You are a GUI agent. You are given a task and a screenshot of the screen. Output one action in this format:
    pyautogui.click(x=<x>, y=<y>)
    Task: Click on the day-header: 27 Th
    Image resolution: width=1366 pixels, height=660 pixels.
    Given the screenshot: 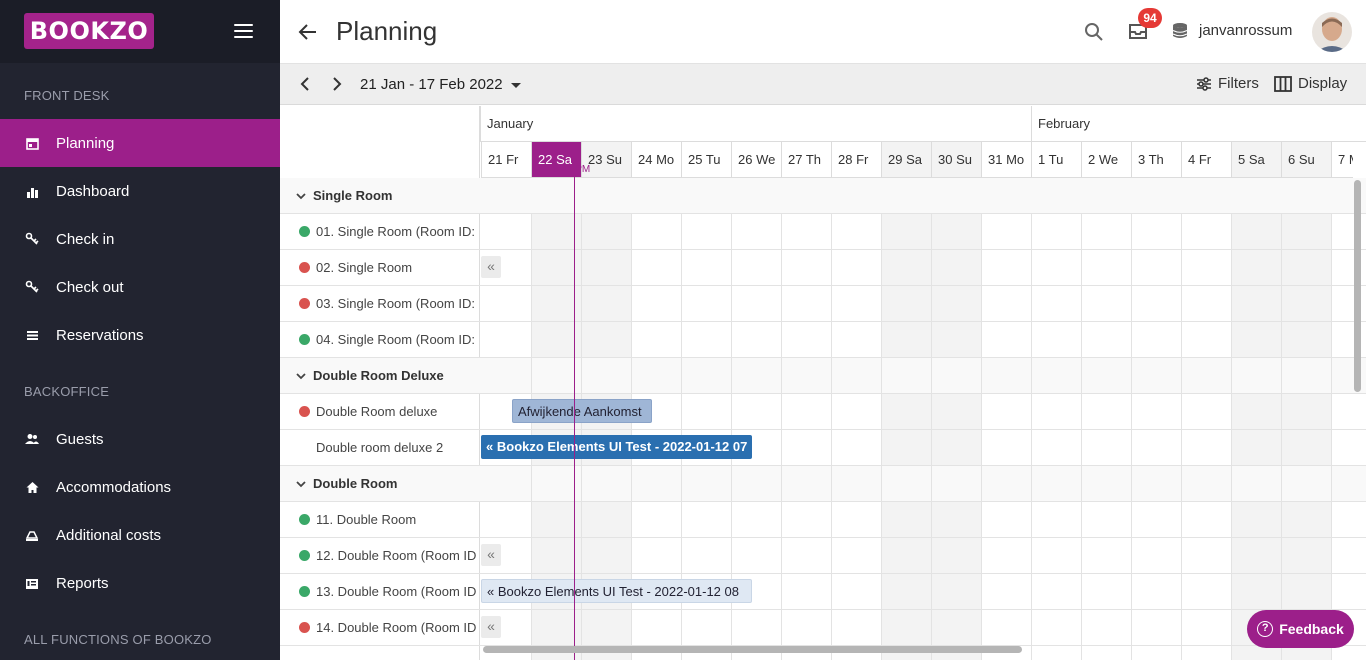 What is the action you would take?
    pyautogui.click(x=806, y=160)
    